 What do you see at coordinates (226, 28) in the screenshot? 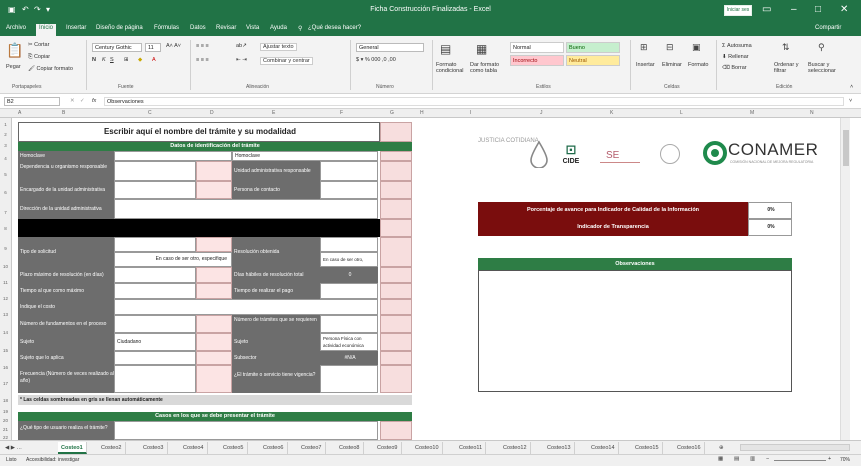
I see `tab-review: Revisar` at bounding box center [226, 28].